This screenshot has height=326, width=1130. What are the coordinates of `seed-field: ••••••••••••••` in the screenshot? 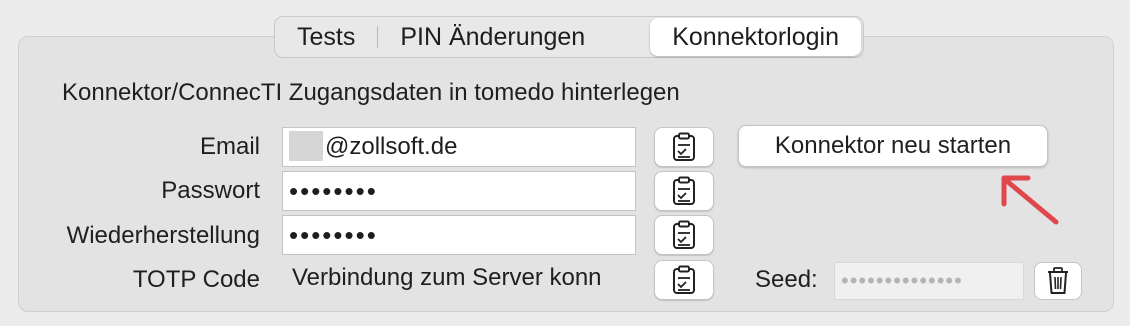 It's located at (929, 281).